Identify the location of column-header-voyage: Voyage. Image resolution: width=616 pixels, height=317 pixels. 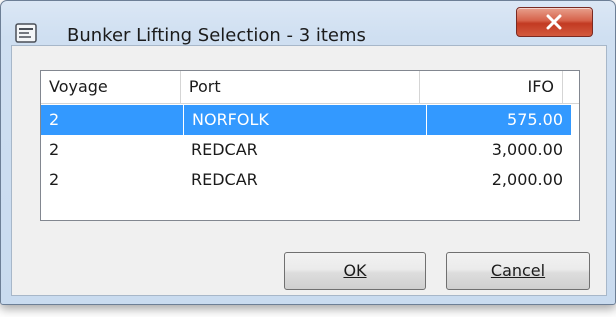
(111, 87).